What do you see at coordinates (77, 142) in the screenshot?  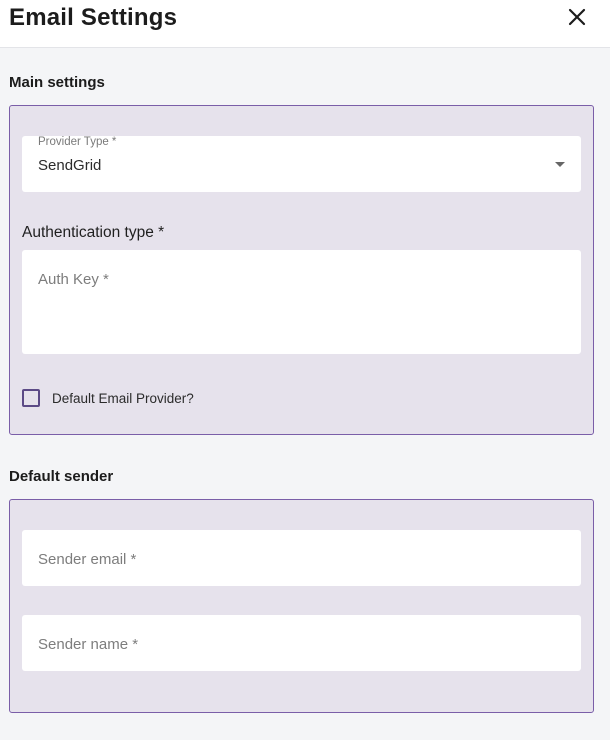 I see `provider-type-label: Provider Type *` at bounding box center [77, 142].